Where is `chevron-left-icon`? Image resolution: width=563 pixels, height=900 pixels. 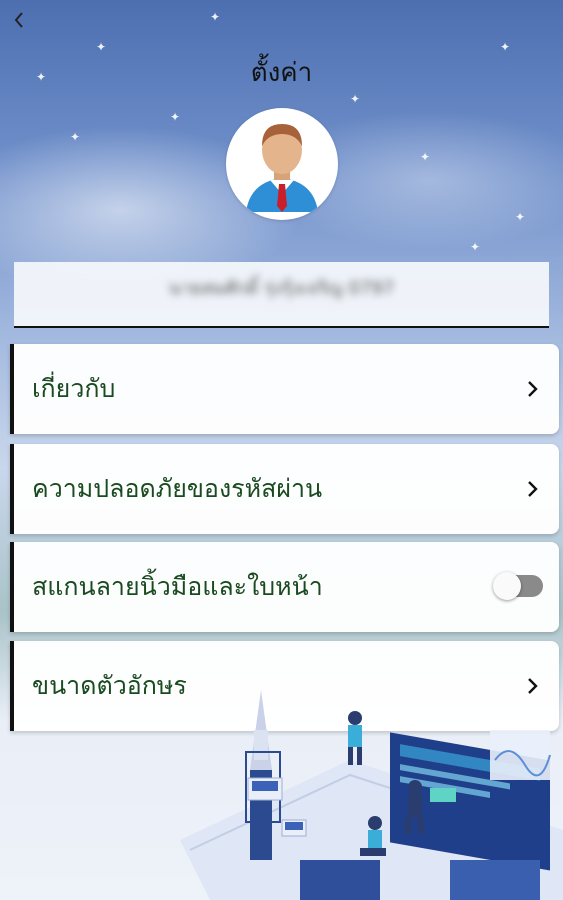 chevron-left-icon is located at coordinates (18, 20).